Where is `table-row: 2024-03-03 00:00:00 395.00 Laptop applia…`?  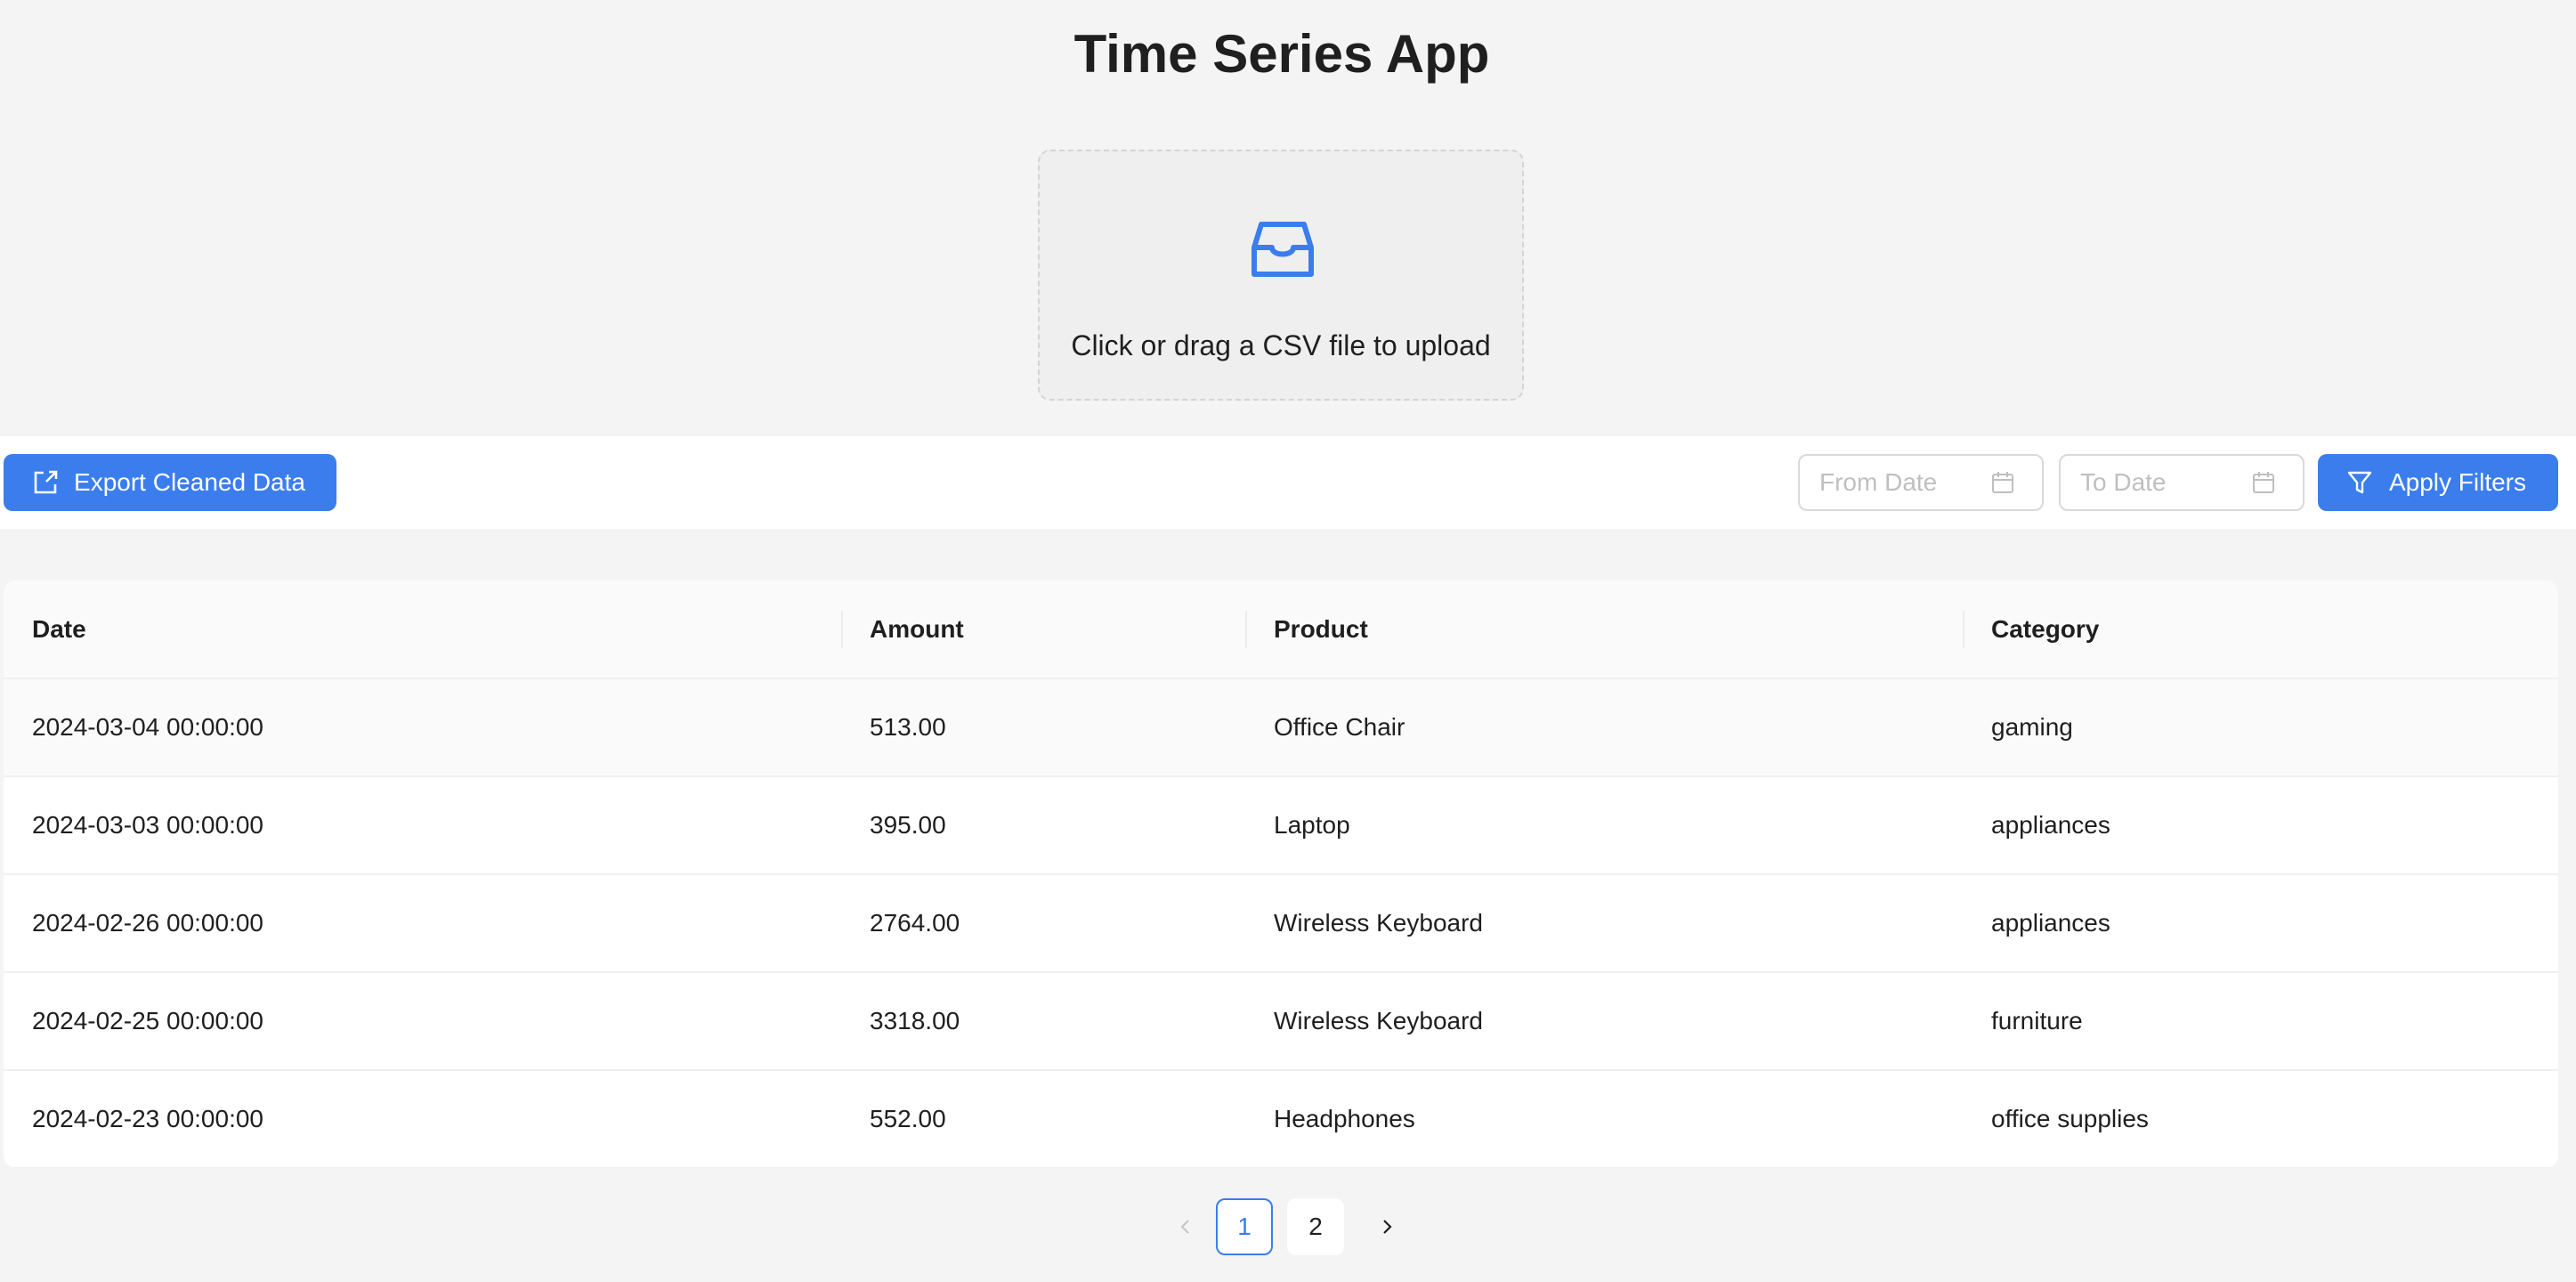 table-row: 2024-03-03 00:00:00 395.00 Laptop applia… is located at coordinates (1281, 825).